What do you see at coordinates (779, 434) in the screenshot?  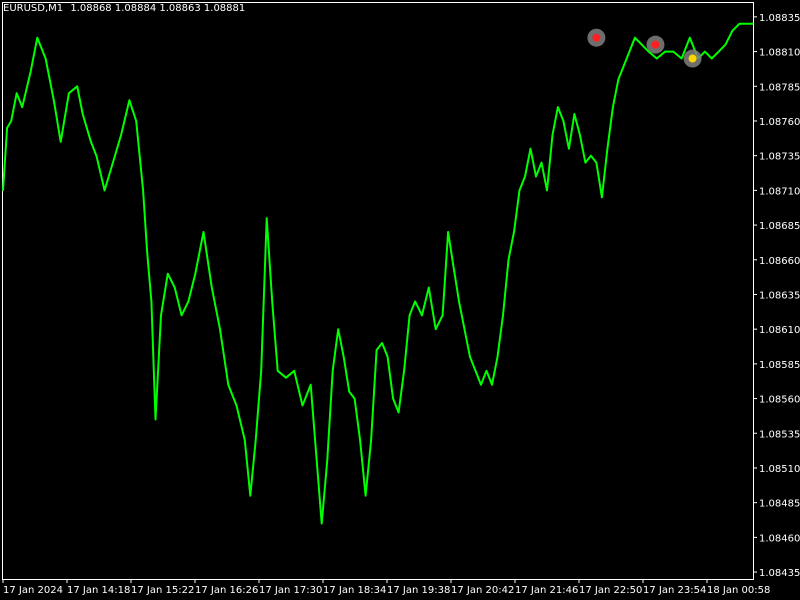 I see `y-tick-label: 1.08535` at bounding box center [779, 434].